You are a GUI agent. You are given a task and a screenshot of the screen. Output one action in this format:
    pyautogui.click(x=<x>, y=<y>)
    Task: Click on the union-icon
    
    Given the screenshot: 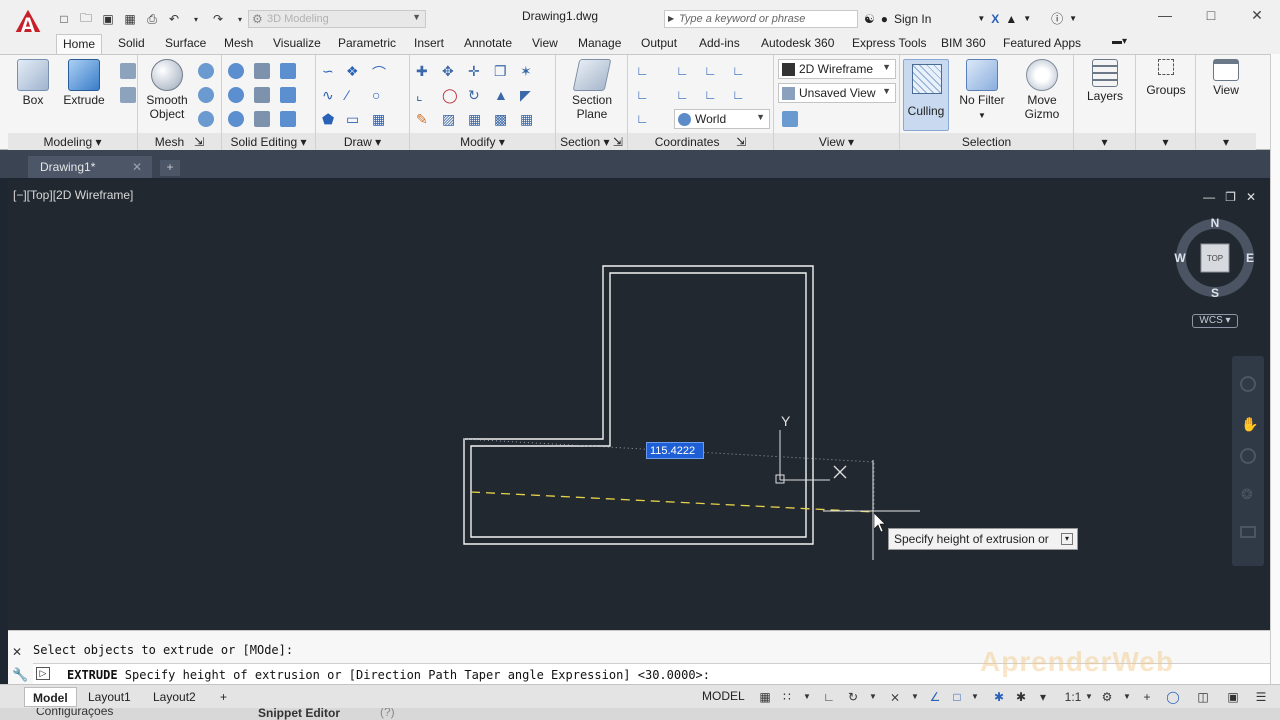 What is the action you would take?
    pyautogui.click(x=236, y=71)
    